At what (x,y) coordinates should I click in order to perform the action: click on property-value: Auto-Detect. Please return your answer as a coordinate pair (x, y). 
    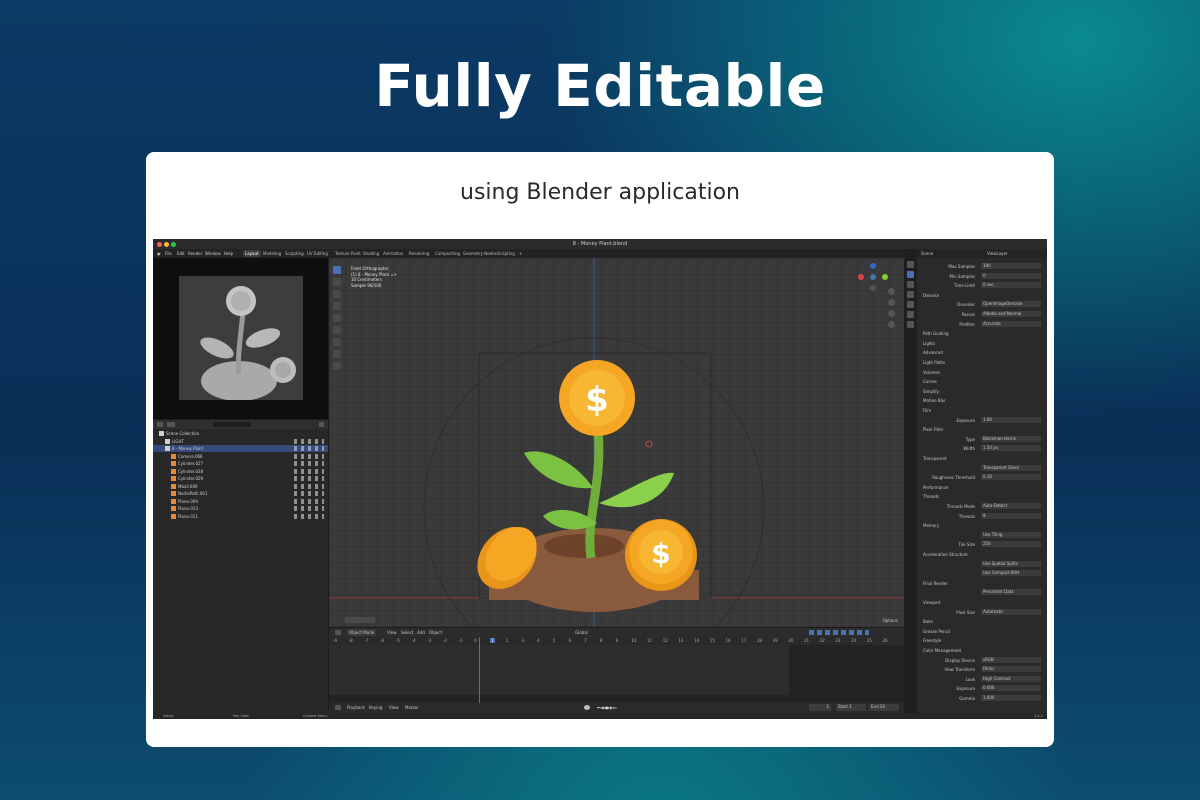
    Looking at the image, I should click on (1011, 506).